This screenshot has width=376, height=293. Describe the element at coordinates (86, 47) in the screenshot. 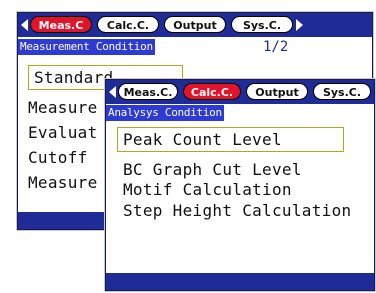

I see `section-header: Measurement Condition` at that location.